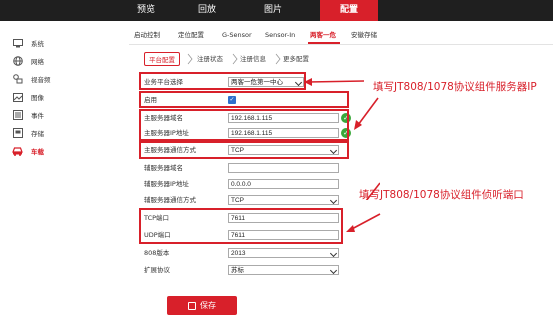 The width and height of the screenshot is (553, 321). I want to click on tab-startup-control: 启动控制, so click(147, 35).